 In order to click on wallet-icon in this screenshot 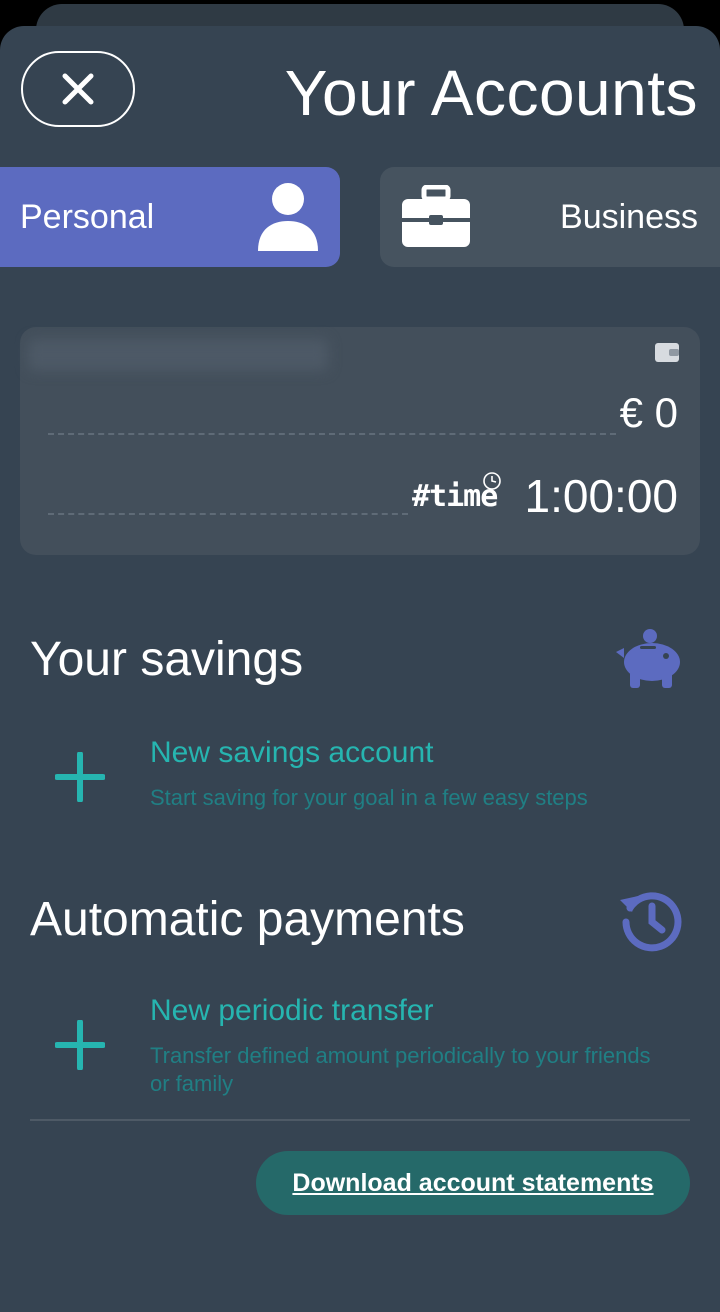, I will do `click(667, 352)`.